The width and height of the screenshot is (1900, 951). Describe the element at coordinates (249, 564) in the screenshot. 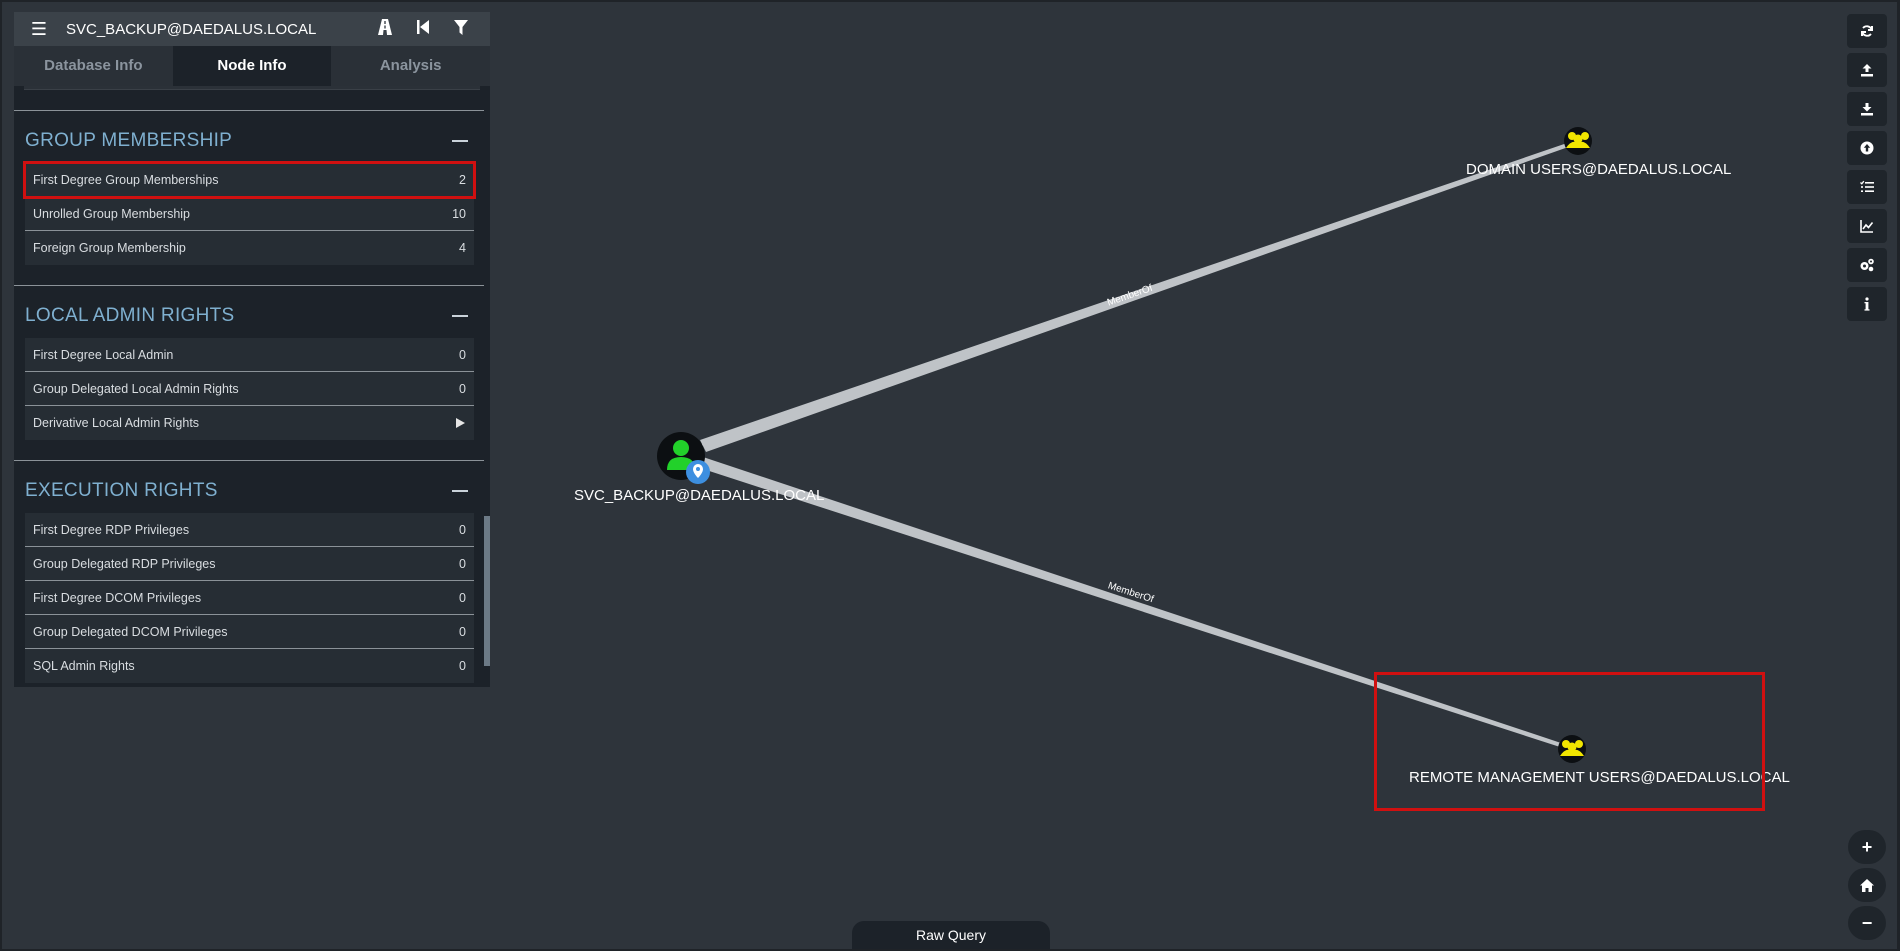

I see `row-group-delegated-rdp: Group Delegated RDP Privileges 0` at that location.